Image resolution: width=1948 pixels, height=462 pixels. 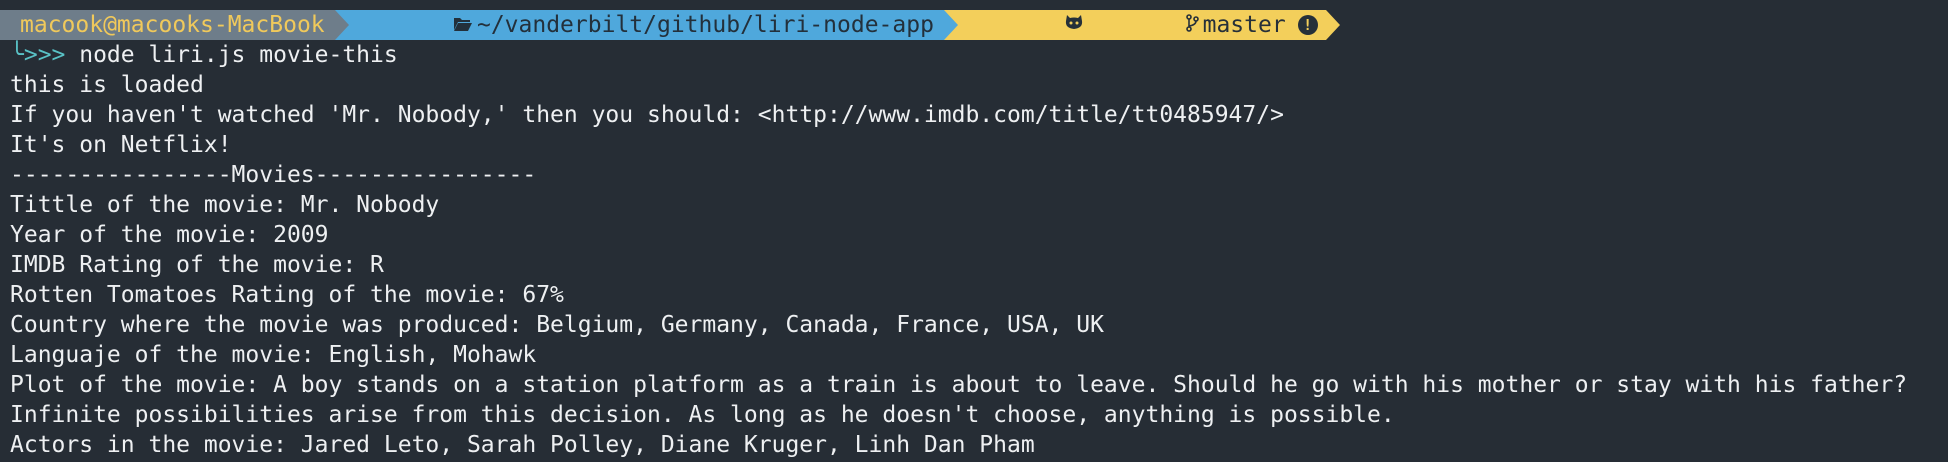 What do you see at coordinates (287, 295) in the screenshot?
I see `output-line: Rotten Tomatoes Rating of the movie: 67%` at bounding box center [287, 295].